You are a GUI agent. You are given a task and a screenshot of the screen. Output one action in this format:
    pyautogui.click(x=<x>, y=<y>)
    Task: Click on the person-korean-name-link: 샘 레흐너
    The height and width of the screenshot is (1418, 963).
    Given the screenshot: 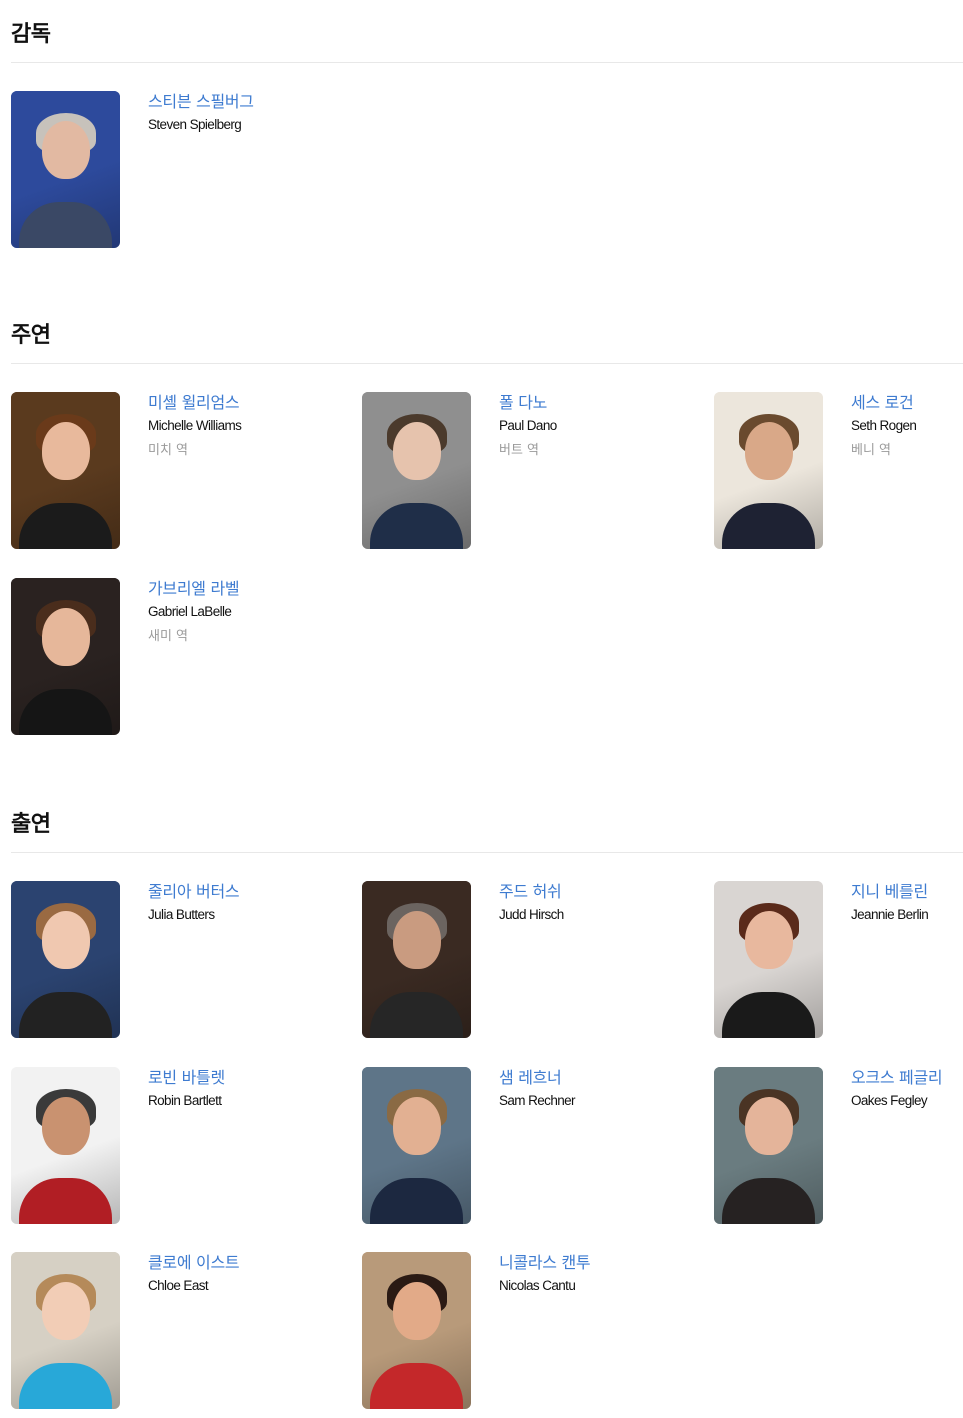 What is the action you would take?
    pyautogui.click(x=594, y=1078)
    